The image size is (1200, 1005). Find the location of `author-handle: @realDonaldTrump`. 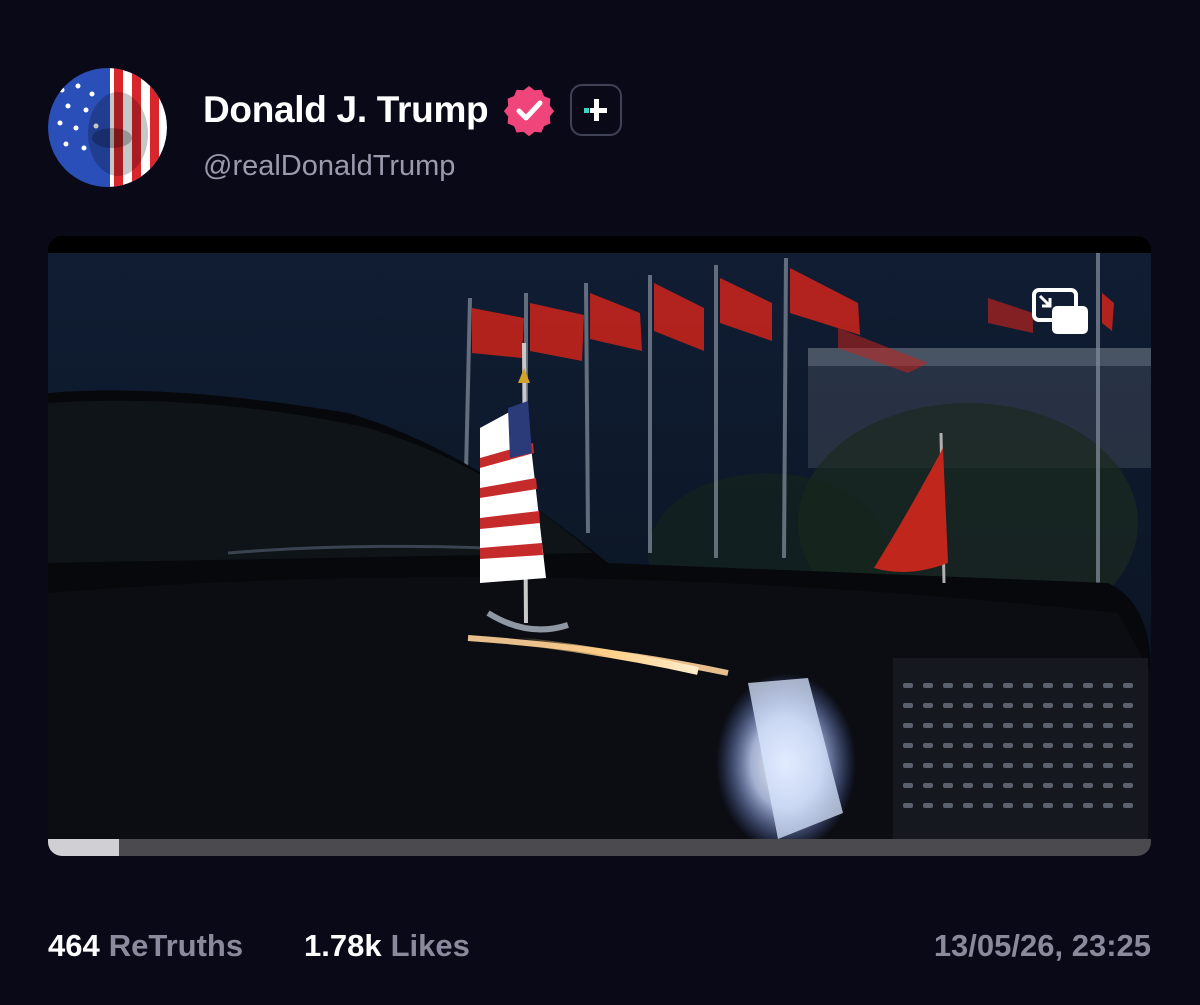

author-handle: @realDonaldTrump is located at coordinates (329, 166).